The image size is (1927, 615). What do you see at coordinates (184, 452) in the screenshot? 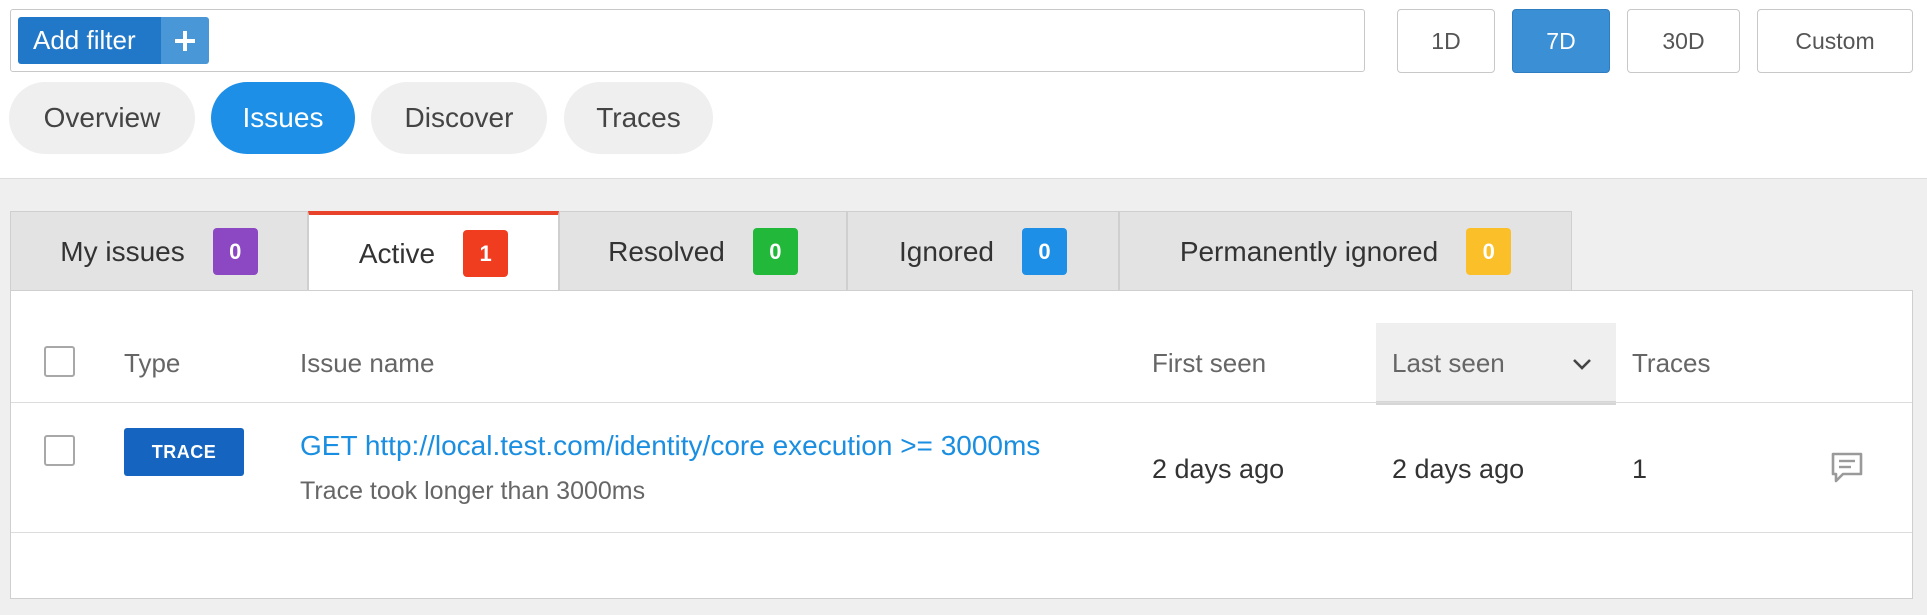
I see `type-badge: TRACE` at bounding box center [184, 452].